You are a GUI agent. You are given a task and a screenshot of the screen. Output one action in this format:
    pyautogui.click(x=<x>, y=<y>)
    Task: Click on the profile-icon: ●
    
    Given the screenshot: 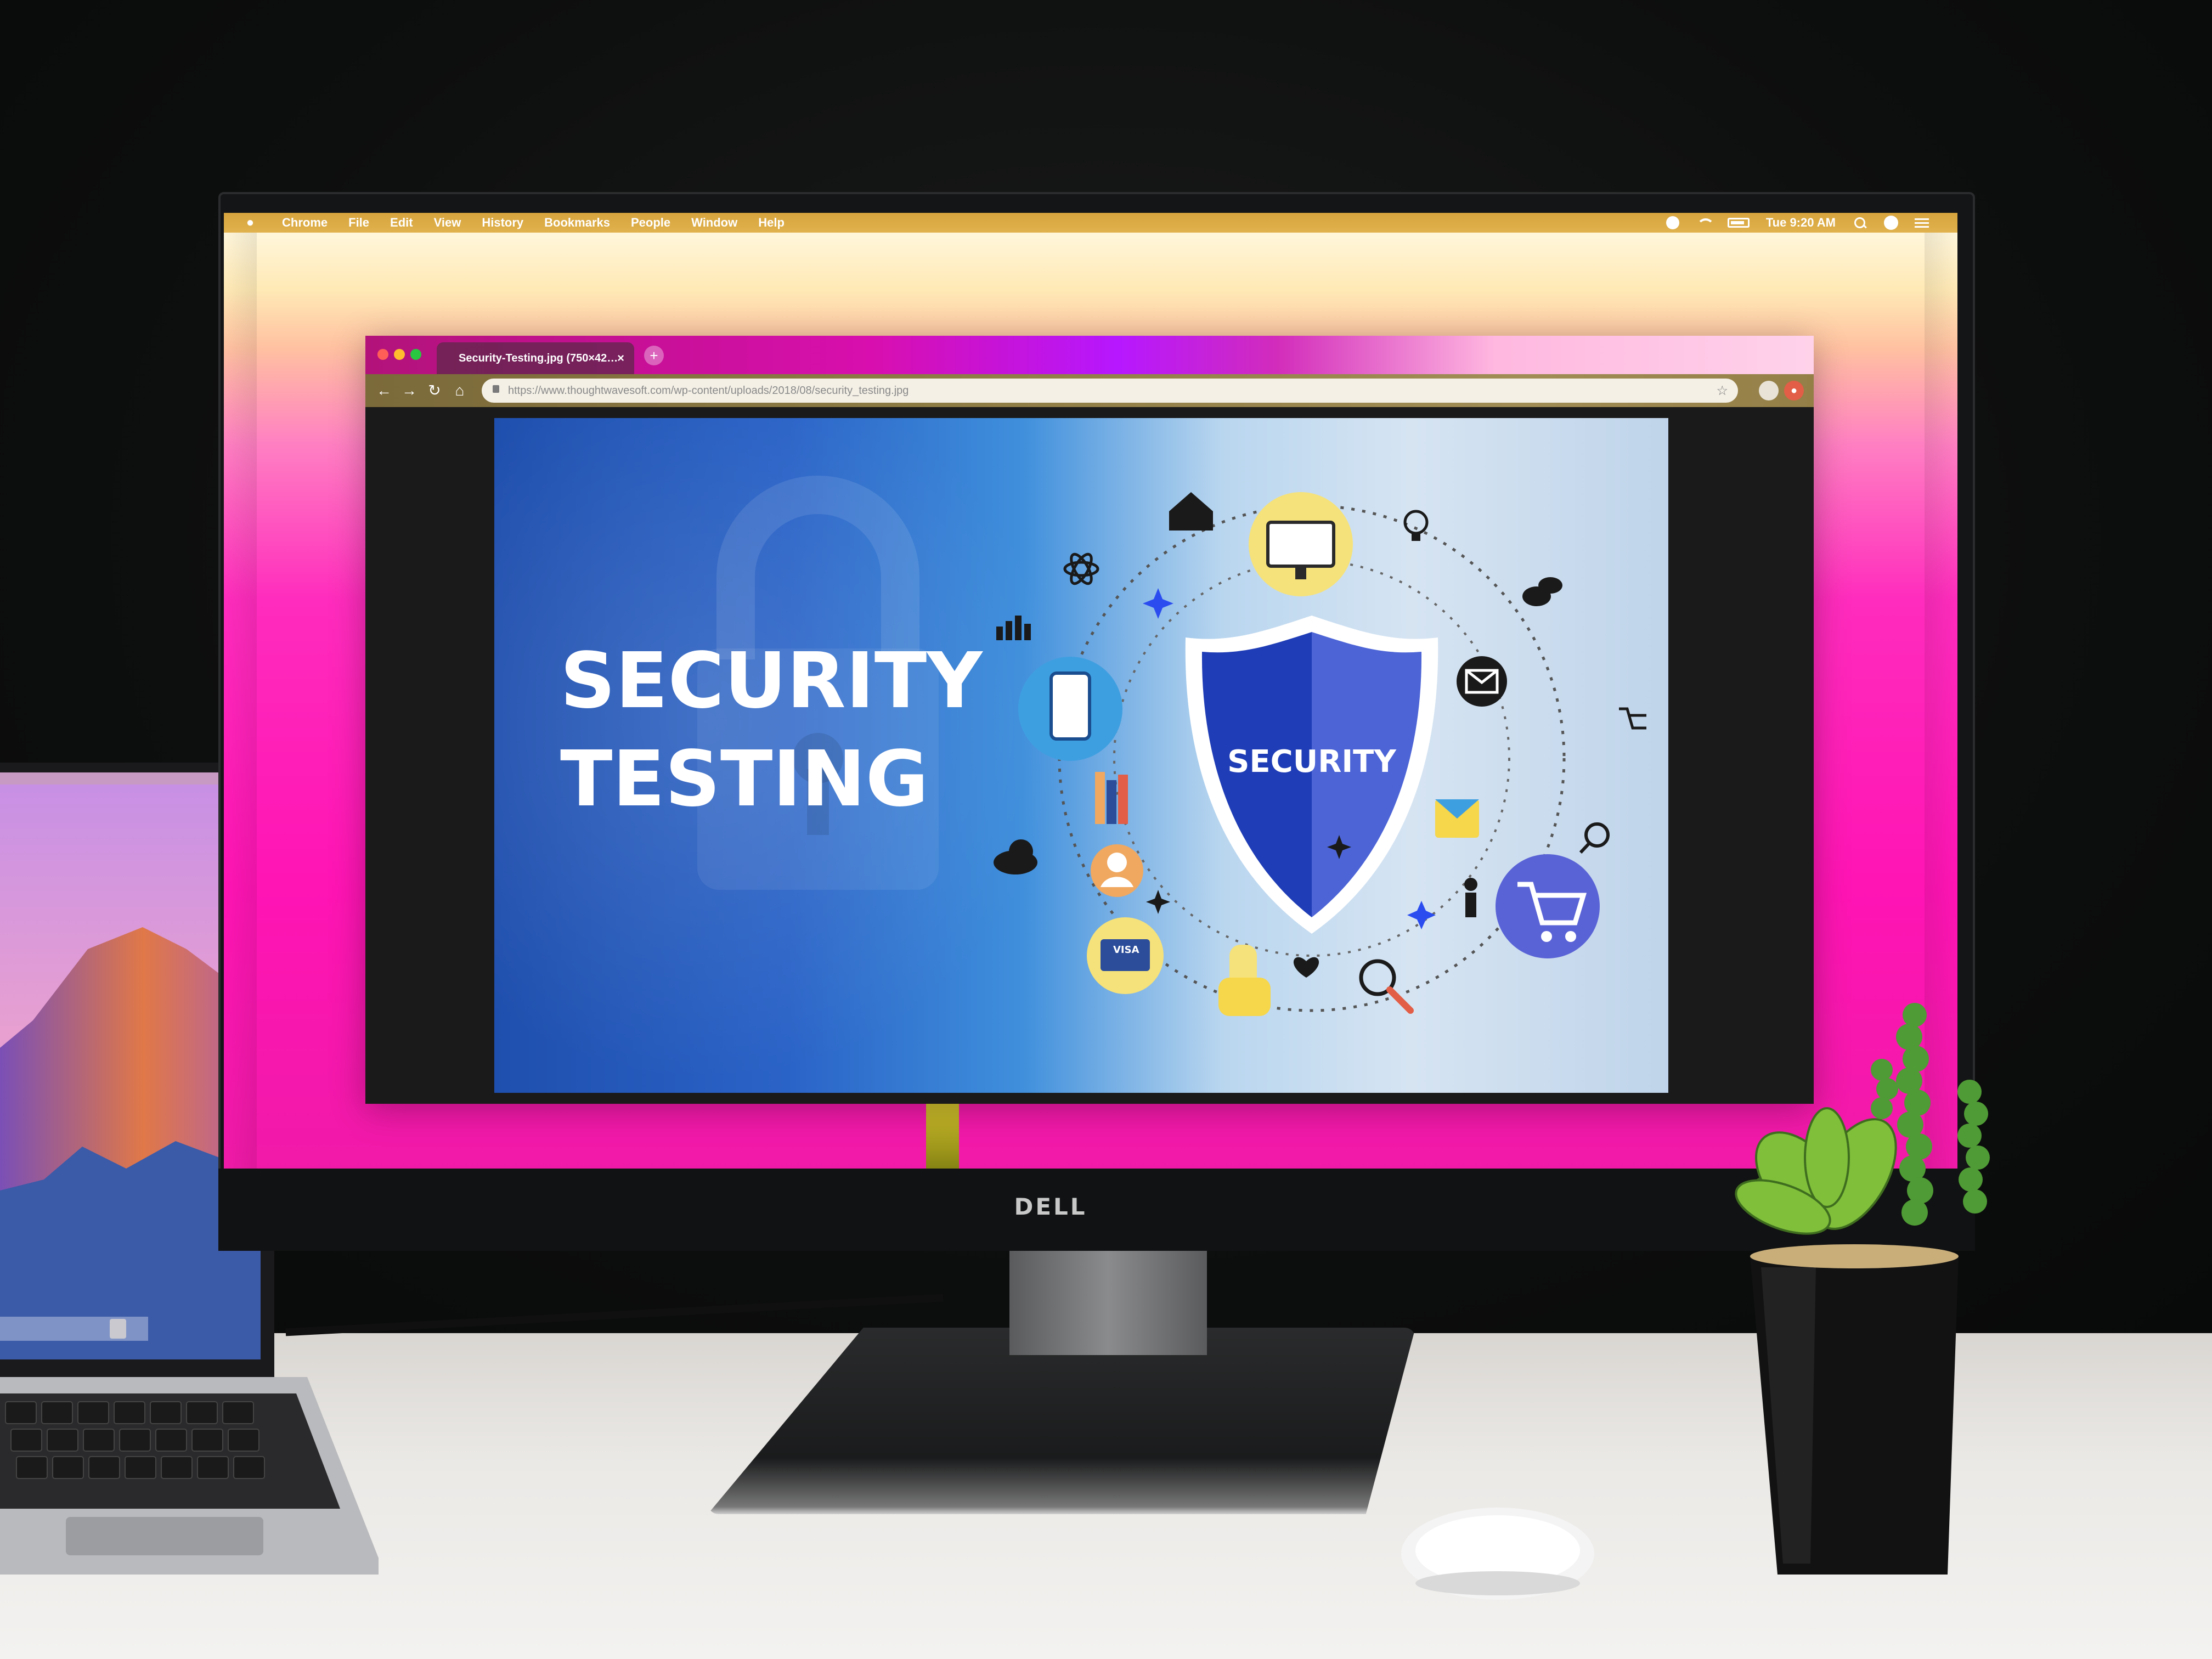 What is the action you would take?
    pyautogui.click(x=1794, y=391)
    